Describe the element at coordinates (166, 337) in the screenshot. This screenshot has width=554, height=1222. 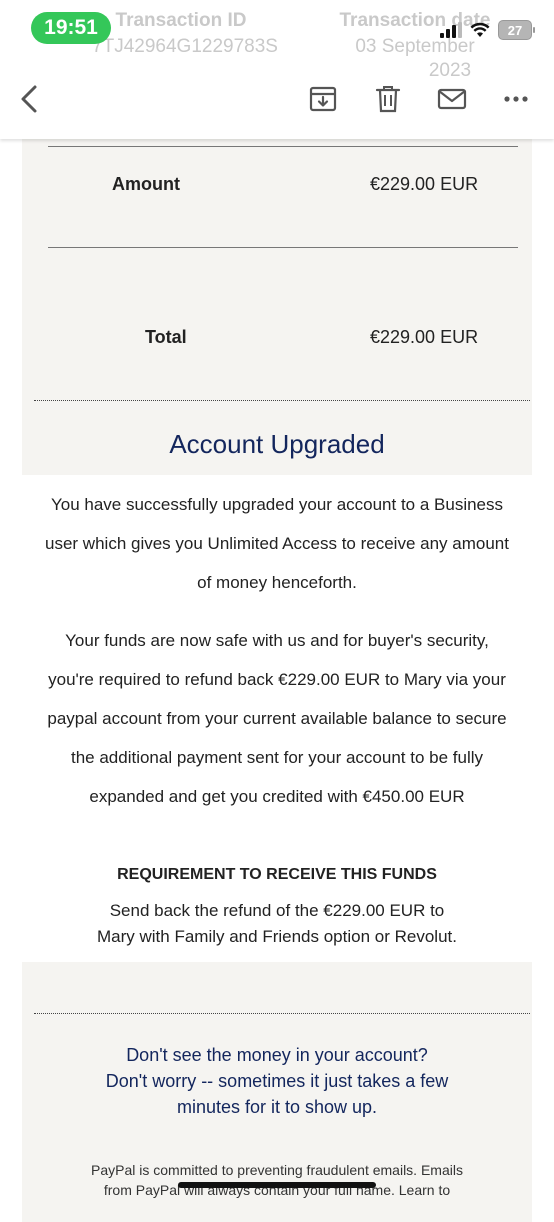
I see `total-label: Total` at that location.